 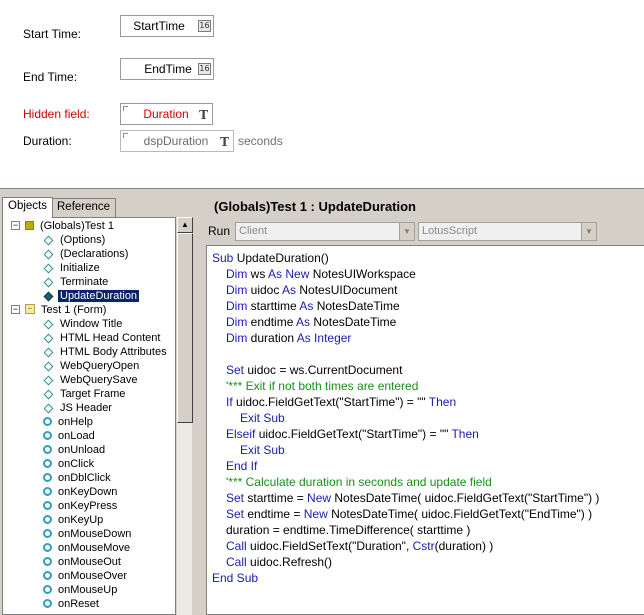 I want to click on tree-item: onClick, so click(x=69, y=464).